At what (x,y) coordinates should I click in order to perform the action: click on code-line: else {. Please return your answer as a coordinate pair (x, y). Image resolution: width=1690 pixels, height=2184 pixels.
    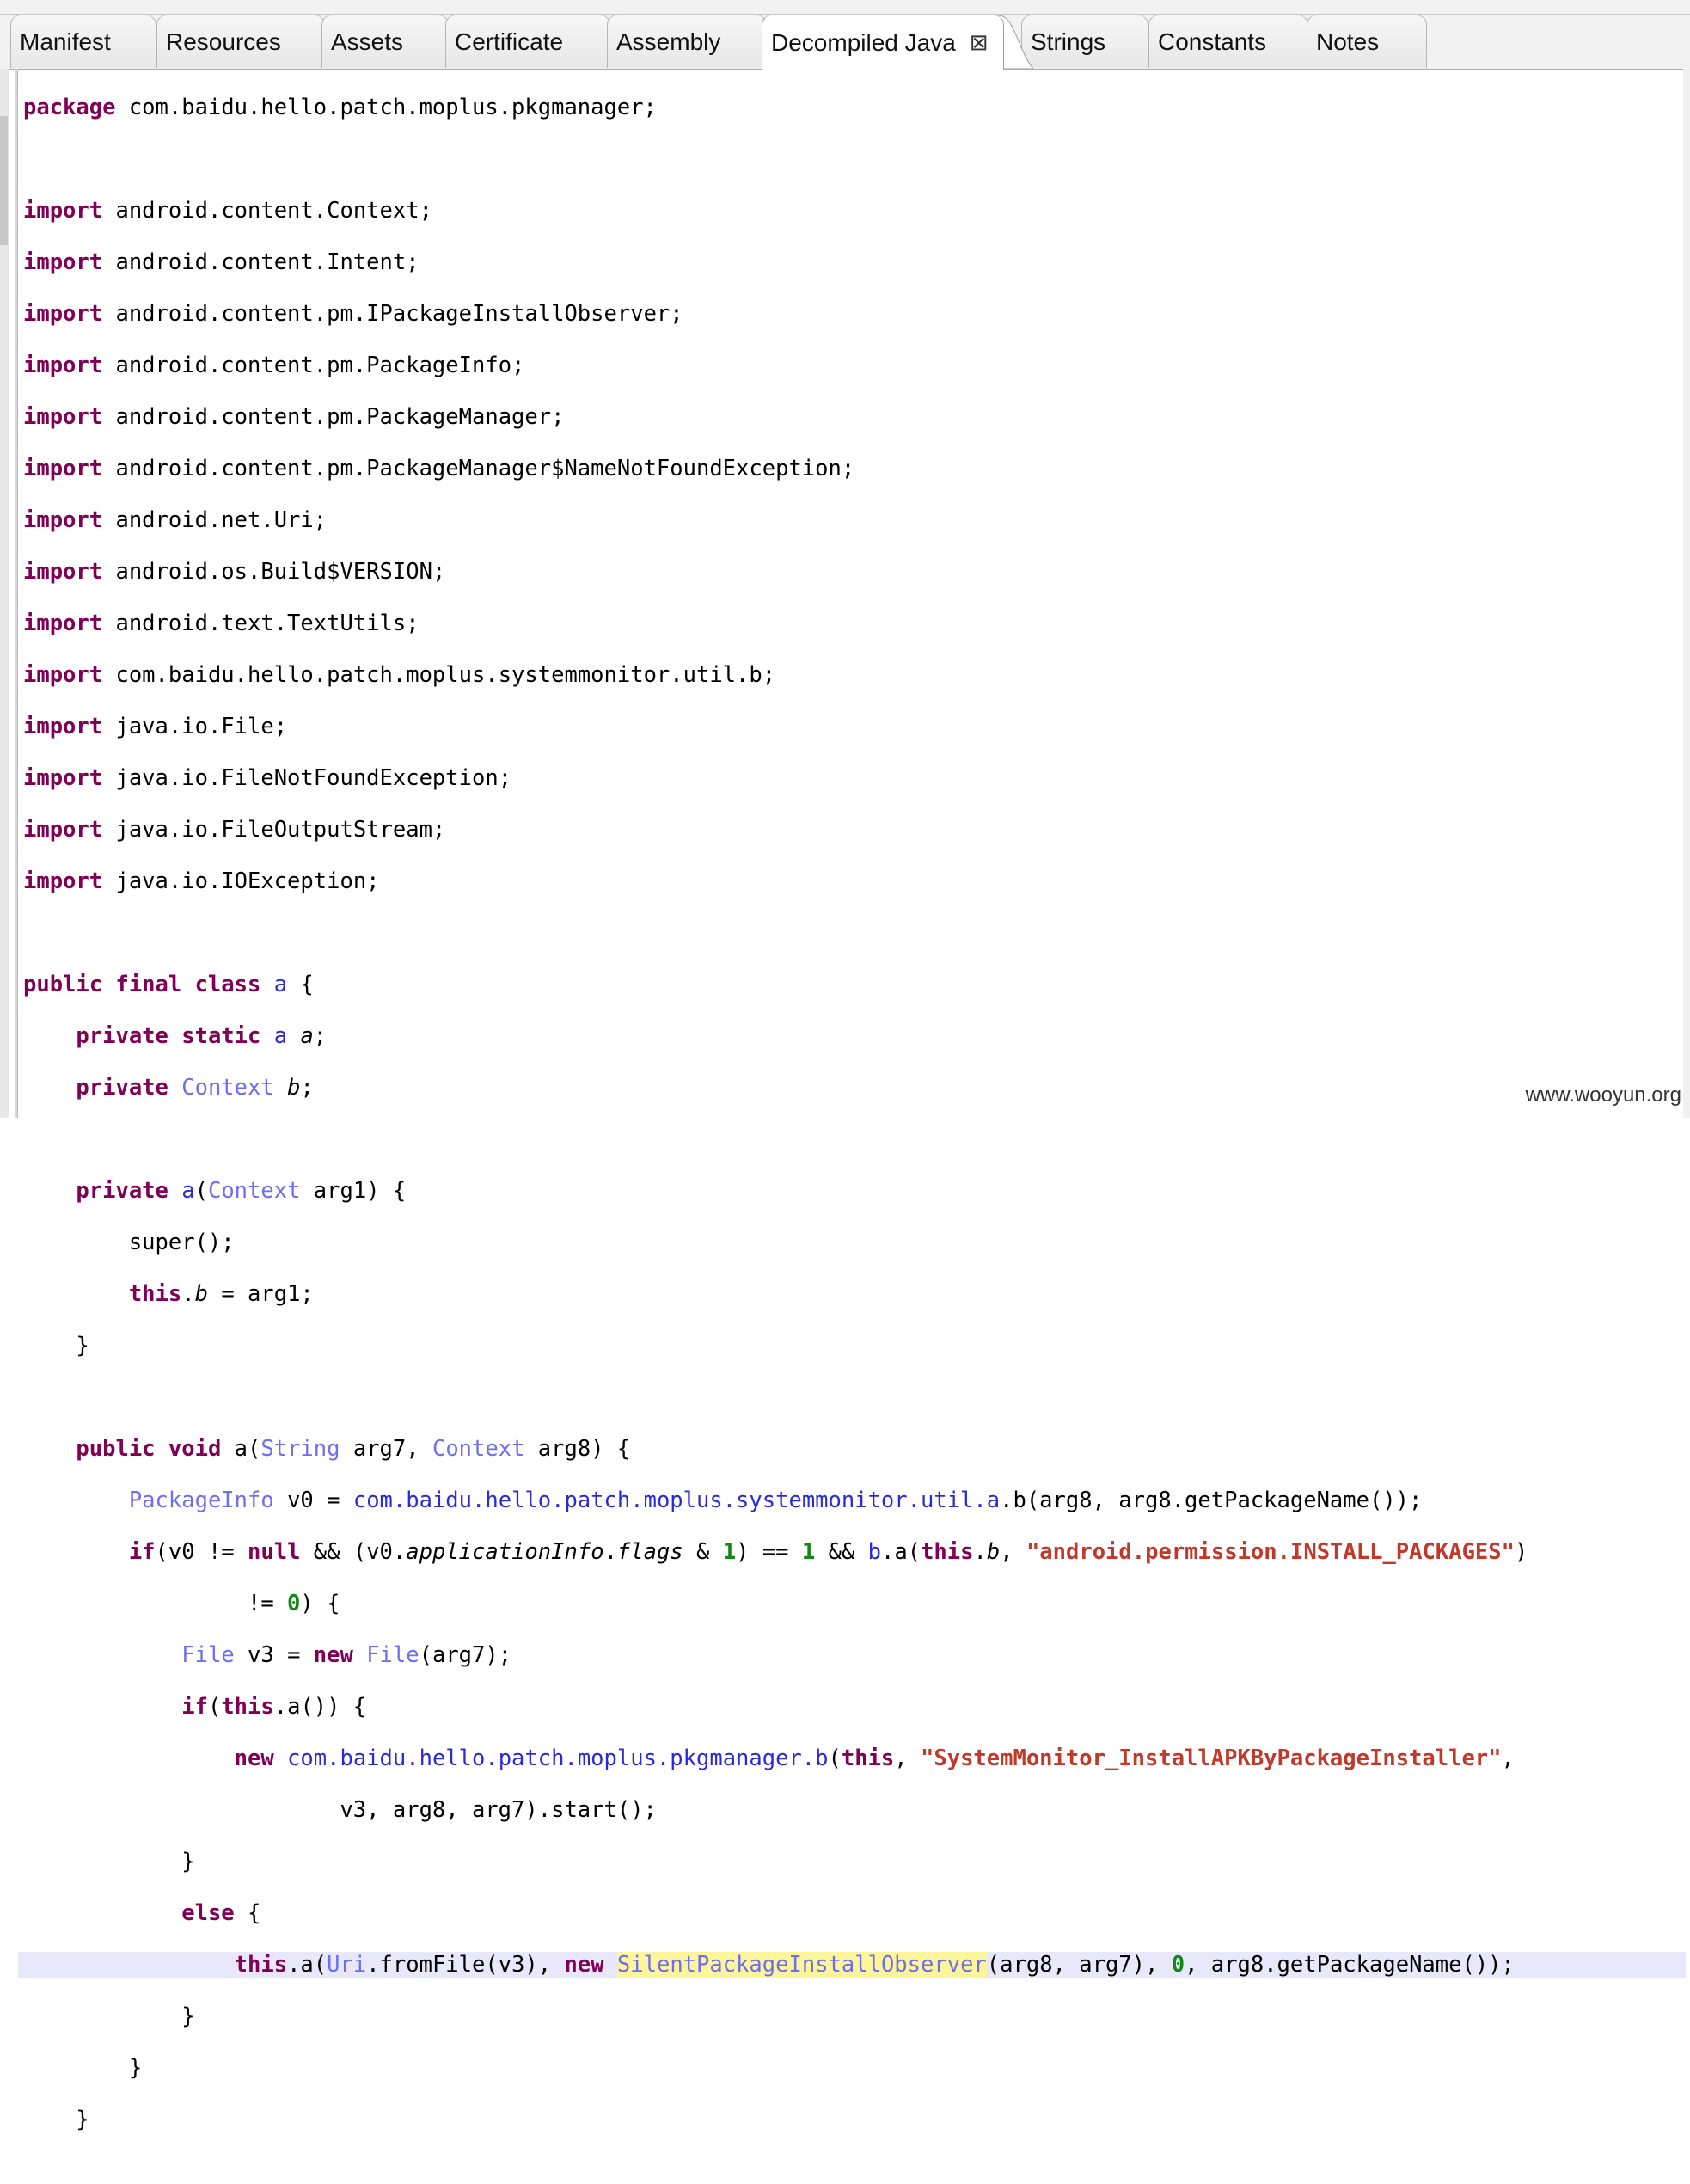
    Looking at the image, I should click on (221, 1913).